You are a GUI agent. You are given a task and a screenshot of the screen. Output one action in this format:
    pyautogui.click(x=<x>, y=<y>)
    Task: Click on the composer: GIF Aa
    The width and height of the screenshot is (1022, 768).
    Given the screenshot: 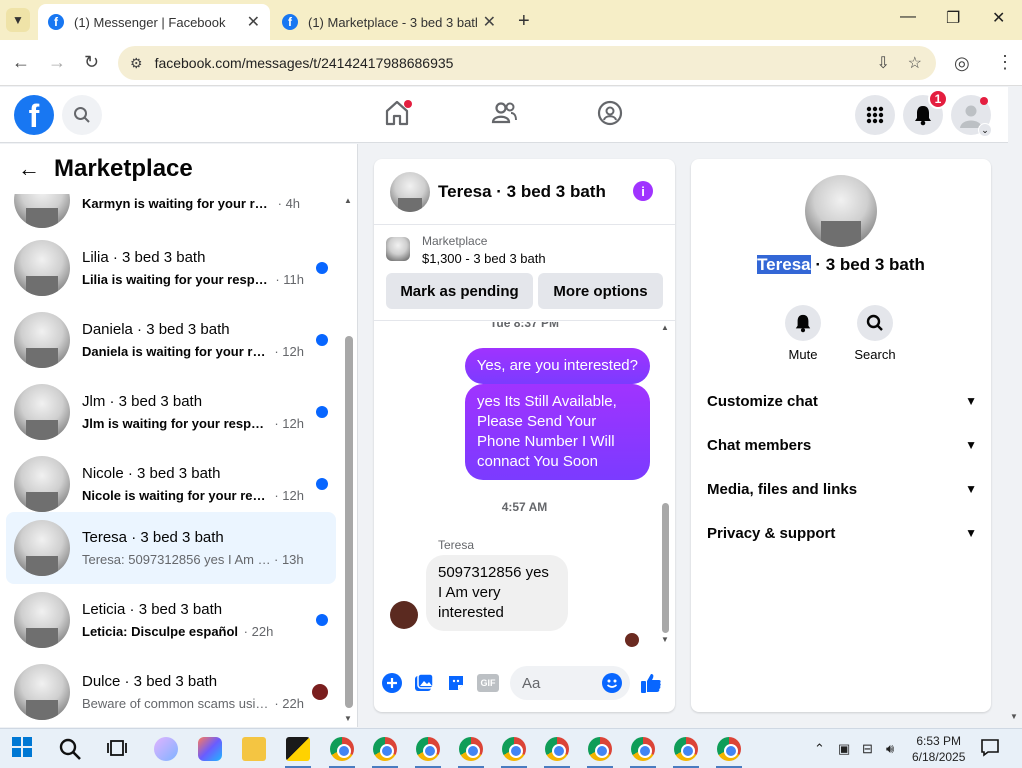 What is the action you would take?
    pyautogui.click(x=524, y=684)
    